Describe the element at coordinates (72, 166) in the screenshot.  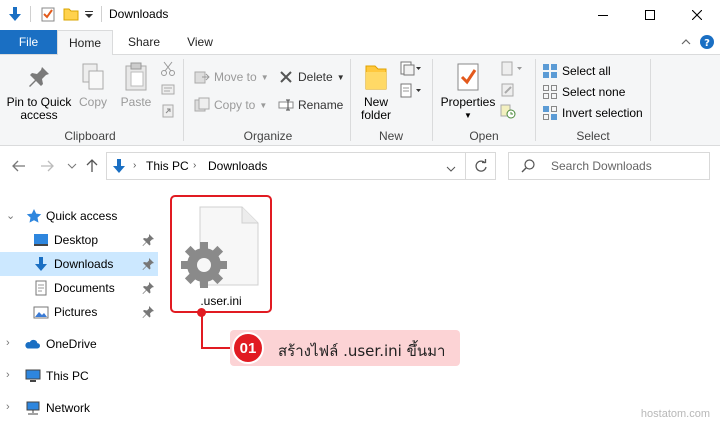
I see `recent-locations-icon` at that location.